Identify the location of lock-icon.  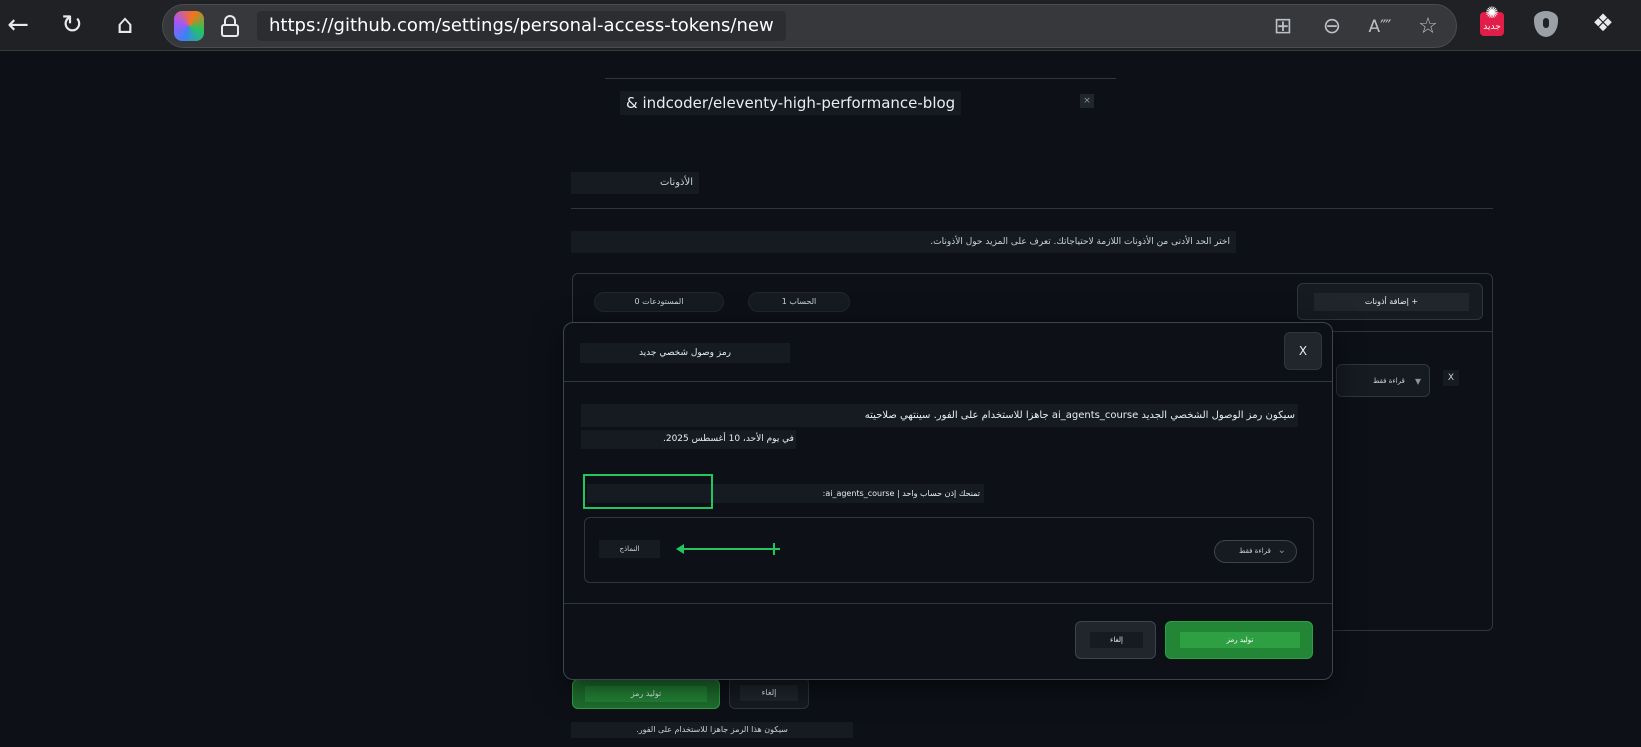
(230, 26).